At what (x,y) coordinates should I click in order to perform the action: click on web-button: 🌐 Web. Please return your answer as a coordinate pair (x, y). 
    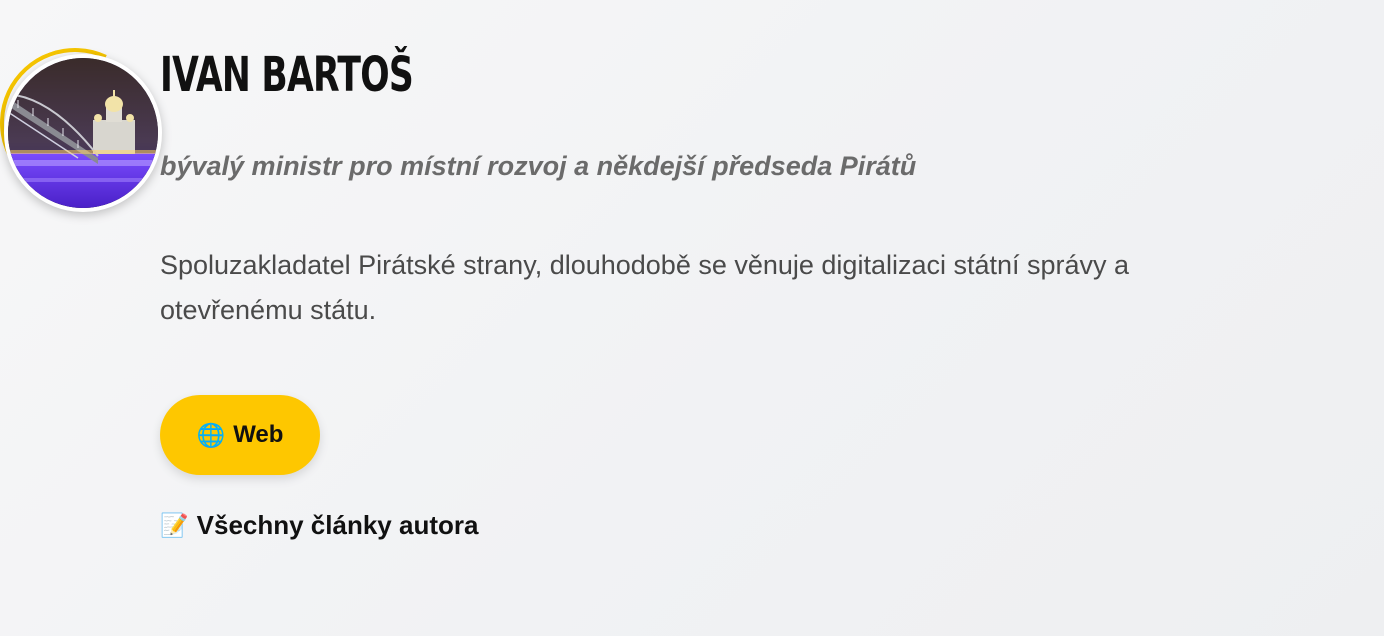
    Looking at the image, I should click on (240, 435).